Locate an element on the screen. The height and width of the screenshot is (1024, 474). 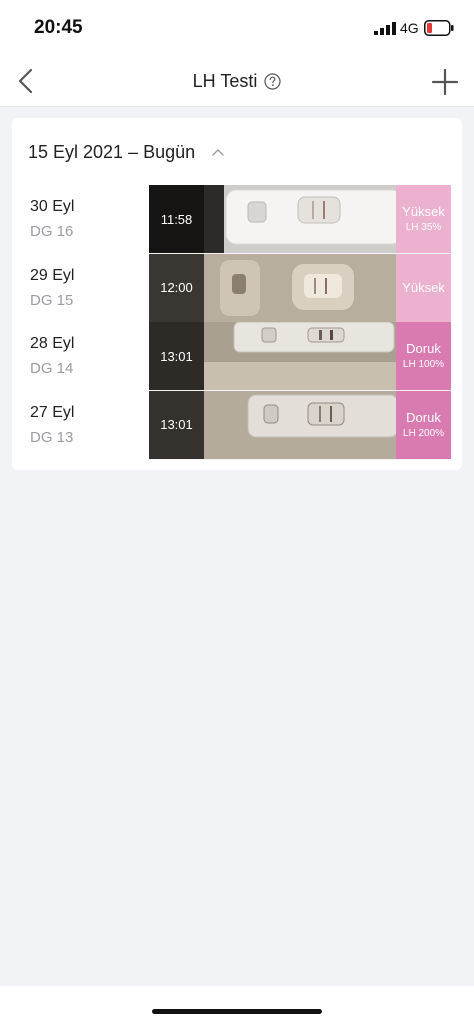
test-row: 30 Eyl DG 16 11:58 Yüksek LH 35% is located at coordinates (237, 219).